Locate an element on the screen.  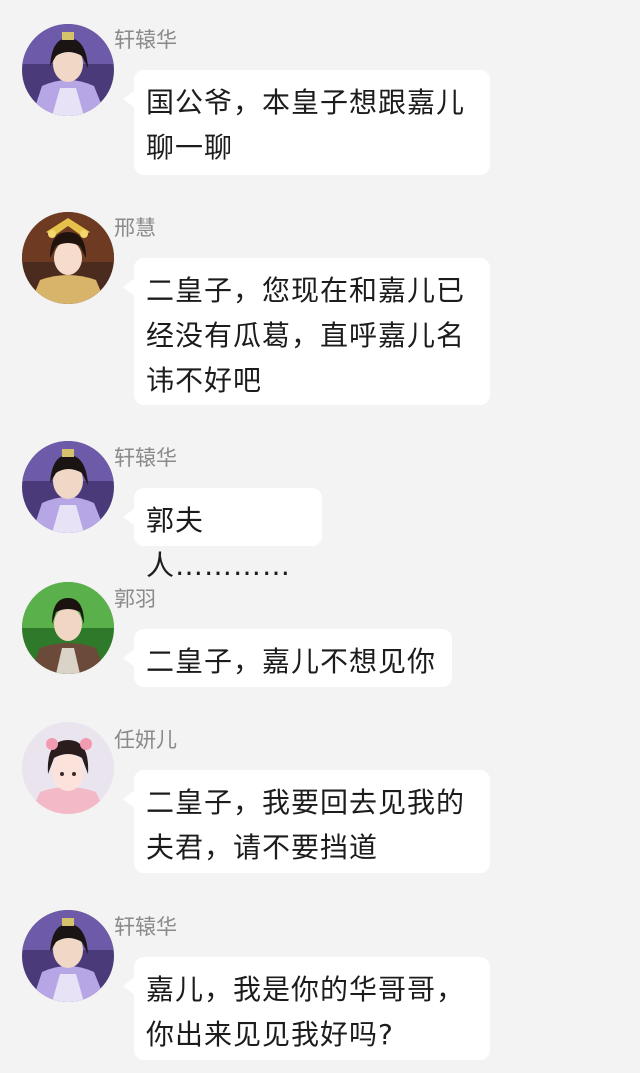
sender-name: 郭羽 is located at coordinates (135, 599).